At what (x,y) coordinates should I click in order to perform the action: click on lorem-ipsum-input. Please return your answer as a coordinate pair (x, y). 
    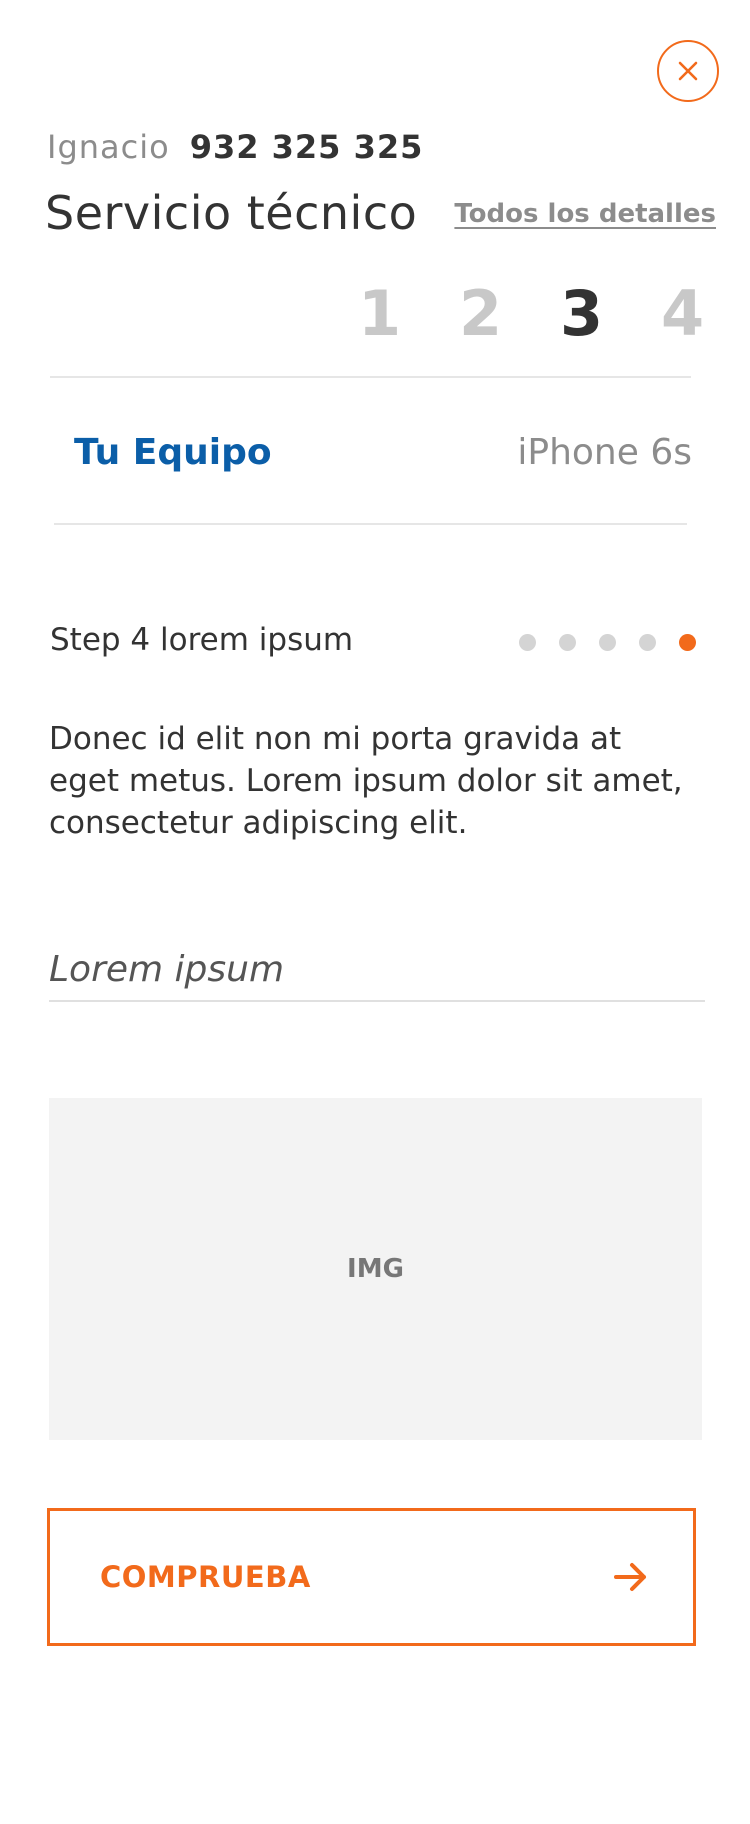
    Looking at the image, I should click on (377, 970).